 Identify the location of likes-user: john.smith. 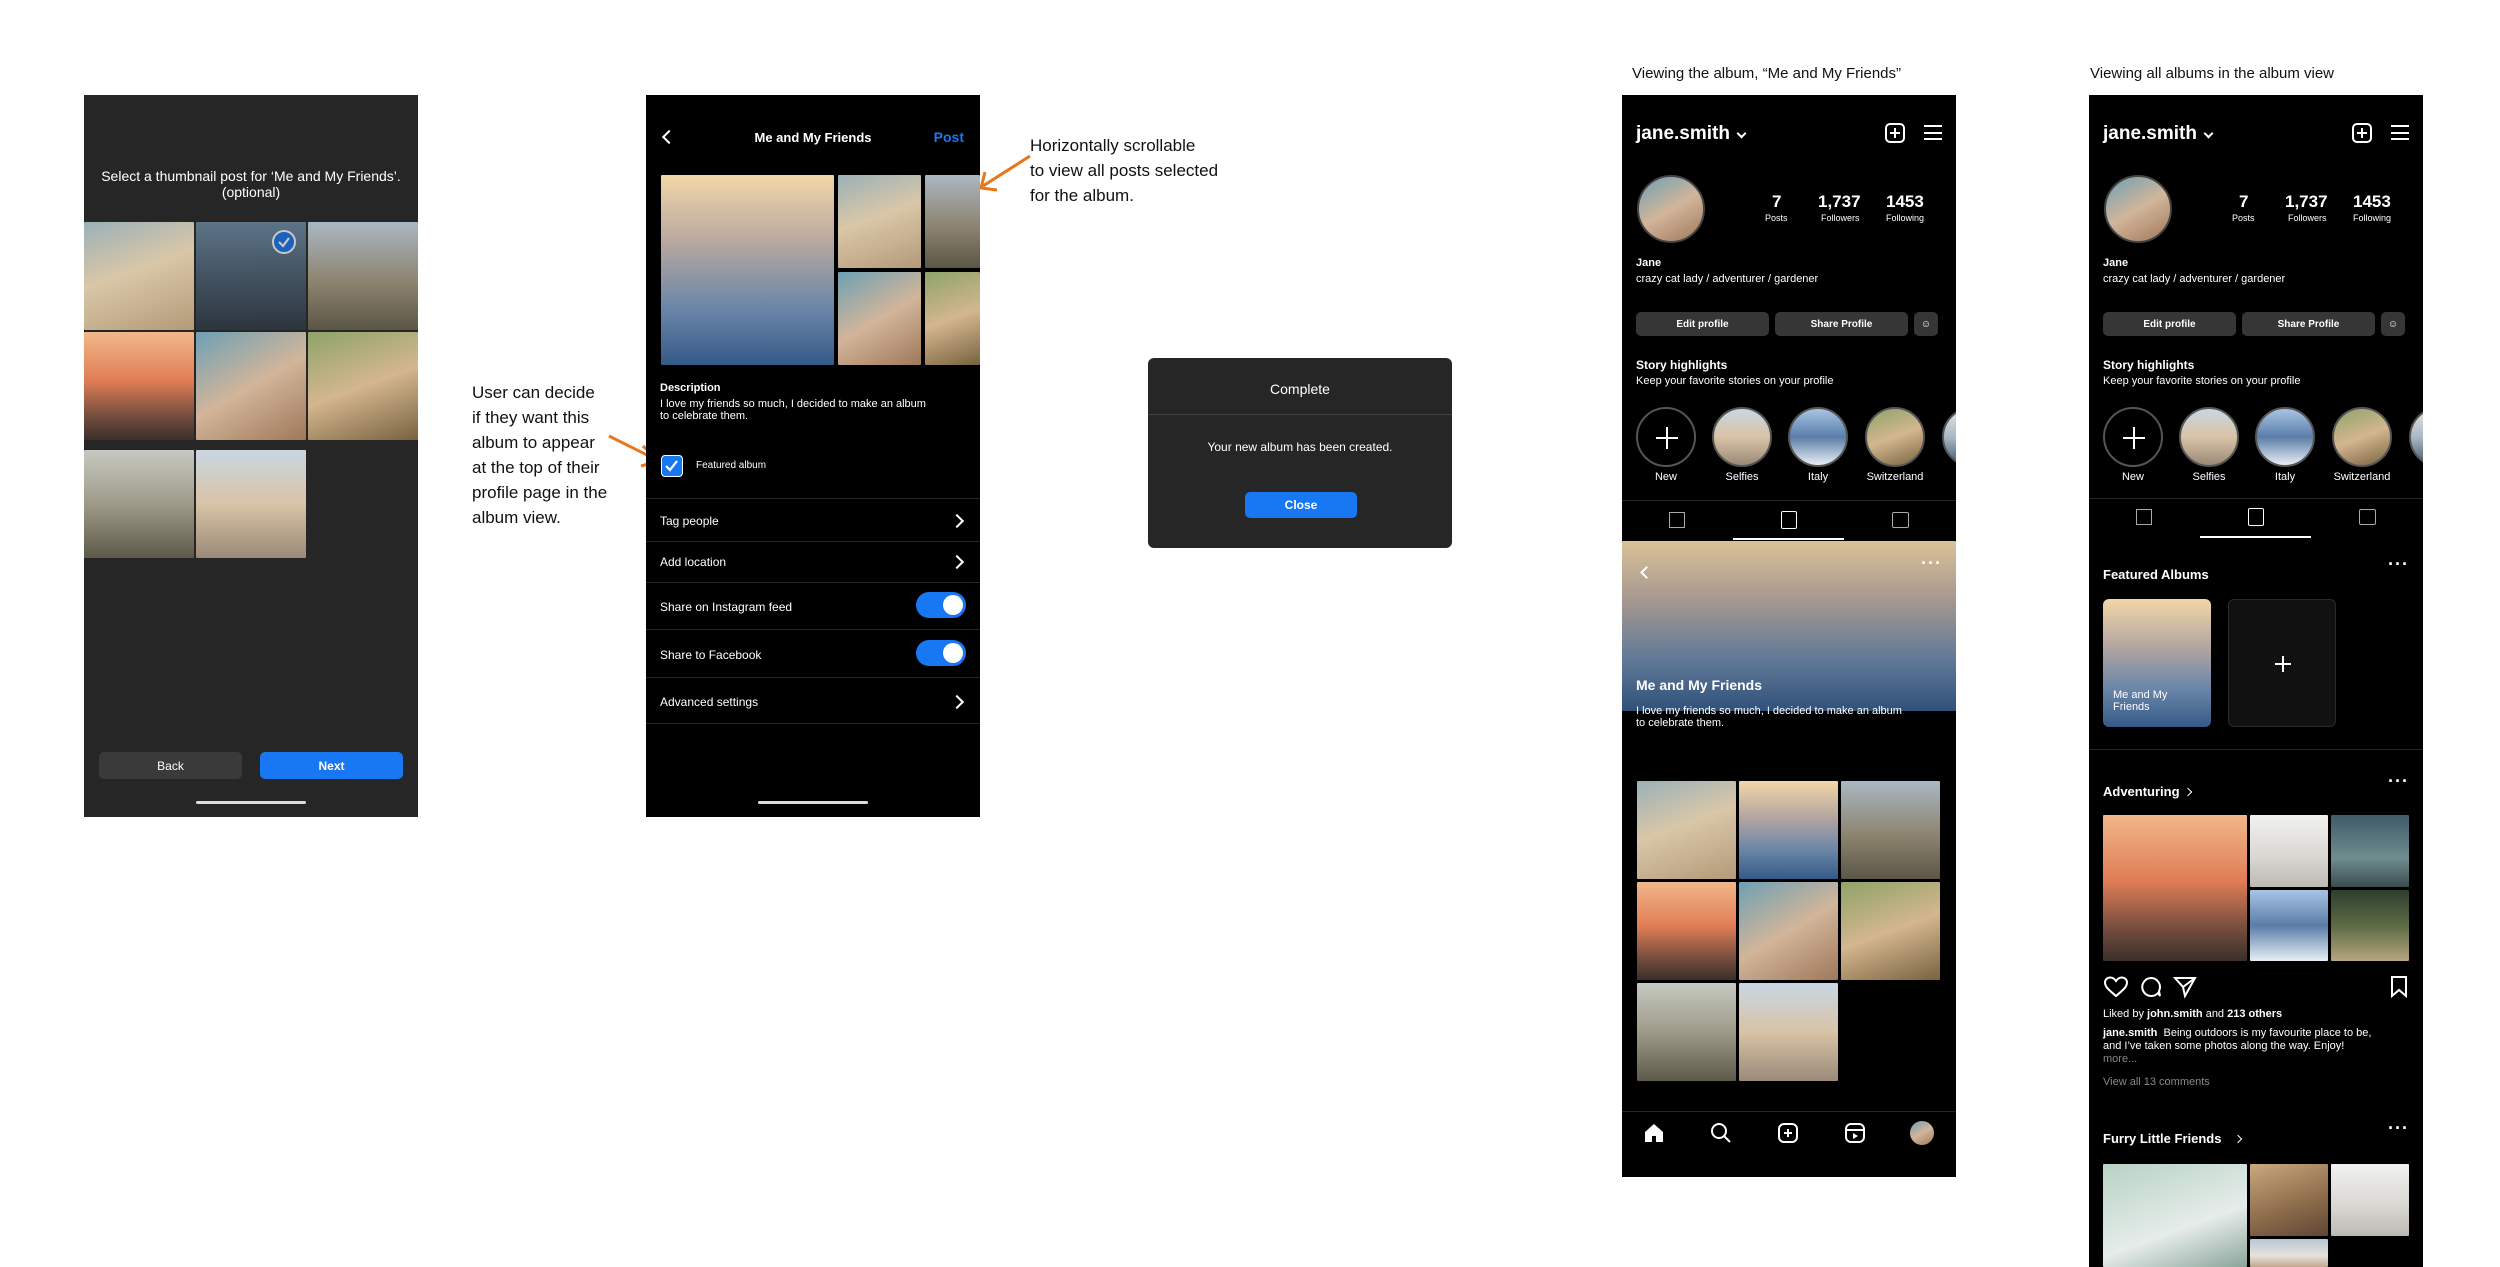
(2175, 1014).